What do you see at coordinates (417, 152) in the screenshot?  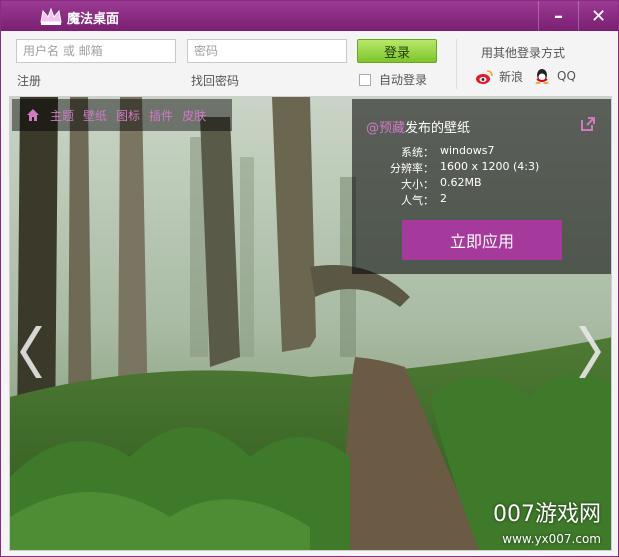 I see `info-key: 系统：` at bounding box center [417, 152].